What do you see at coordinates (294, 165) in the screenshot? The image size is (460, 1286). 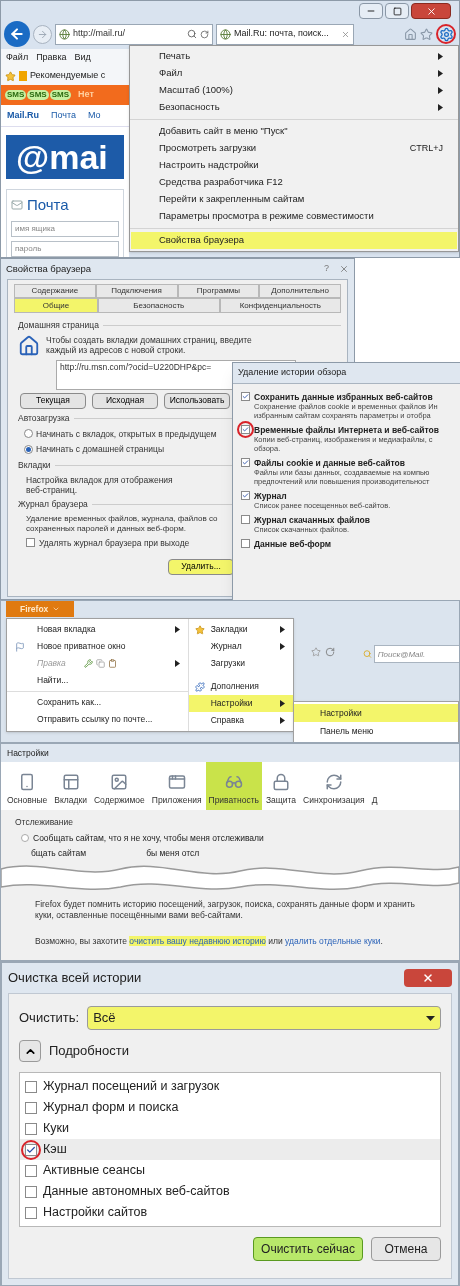 I see `menu-item: Настроить надстройки` at bounding box center [294, 165].